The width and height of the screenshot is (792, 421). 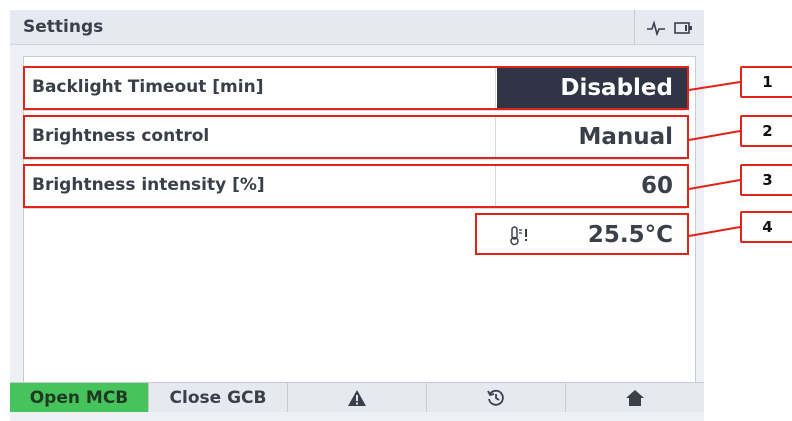 What do you see at coordinates (79, 397) in the screenshot?
I see `open-mcb-button: Open MCB` at bounding box center [79, 397].